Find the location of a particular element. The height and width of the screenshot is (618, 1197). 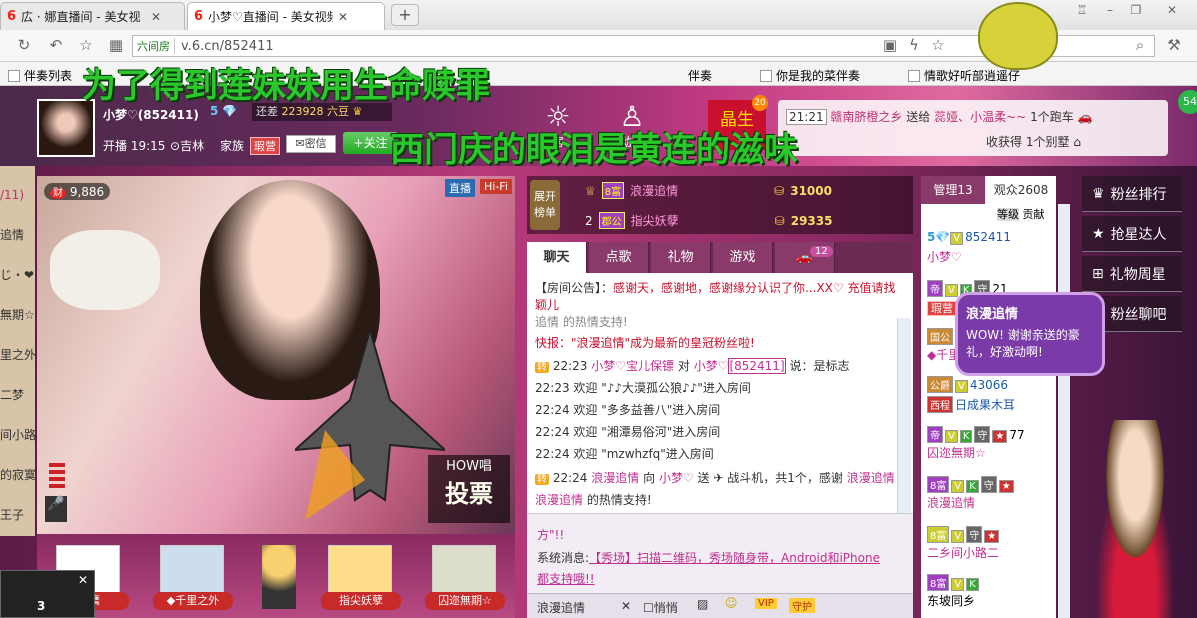

family-label: 家族 is located at coordinates (232, 146).